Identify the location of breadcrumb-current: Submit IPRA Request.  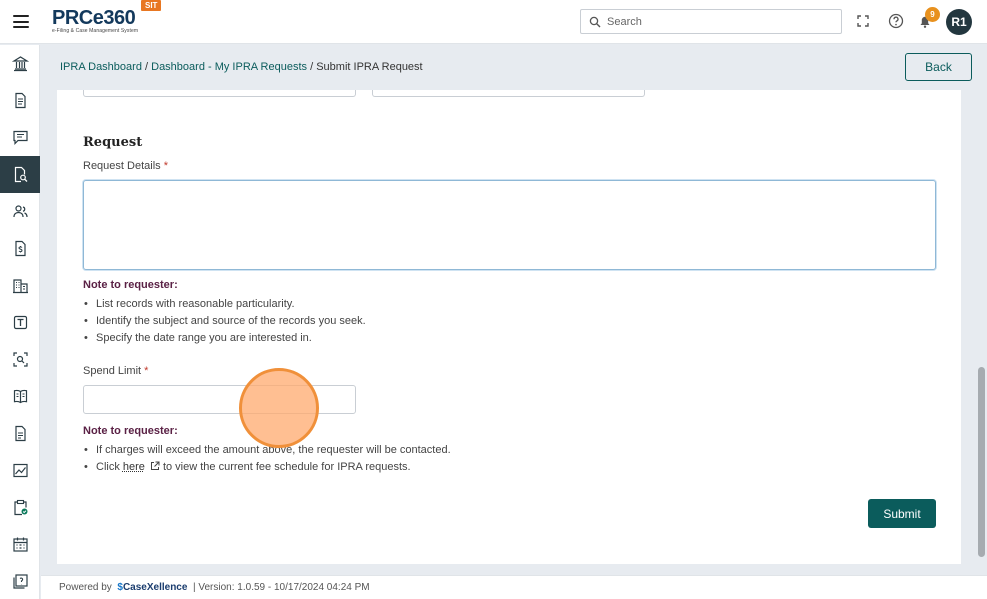
(369, 67).